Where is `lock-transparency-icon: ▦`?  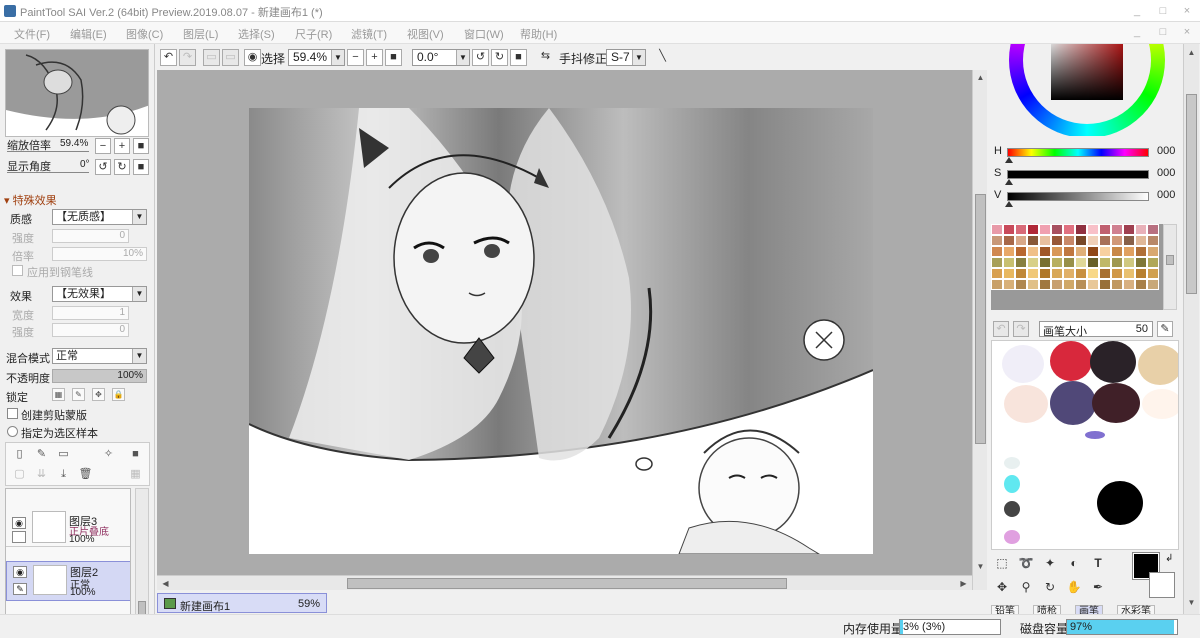
lock-transparency-icon: ▦ is located at coordinates (58, 394).